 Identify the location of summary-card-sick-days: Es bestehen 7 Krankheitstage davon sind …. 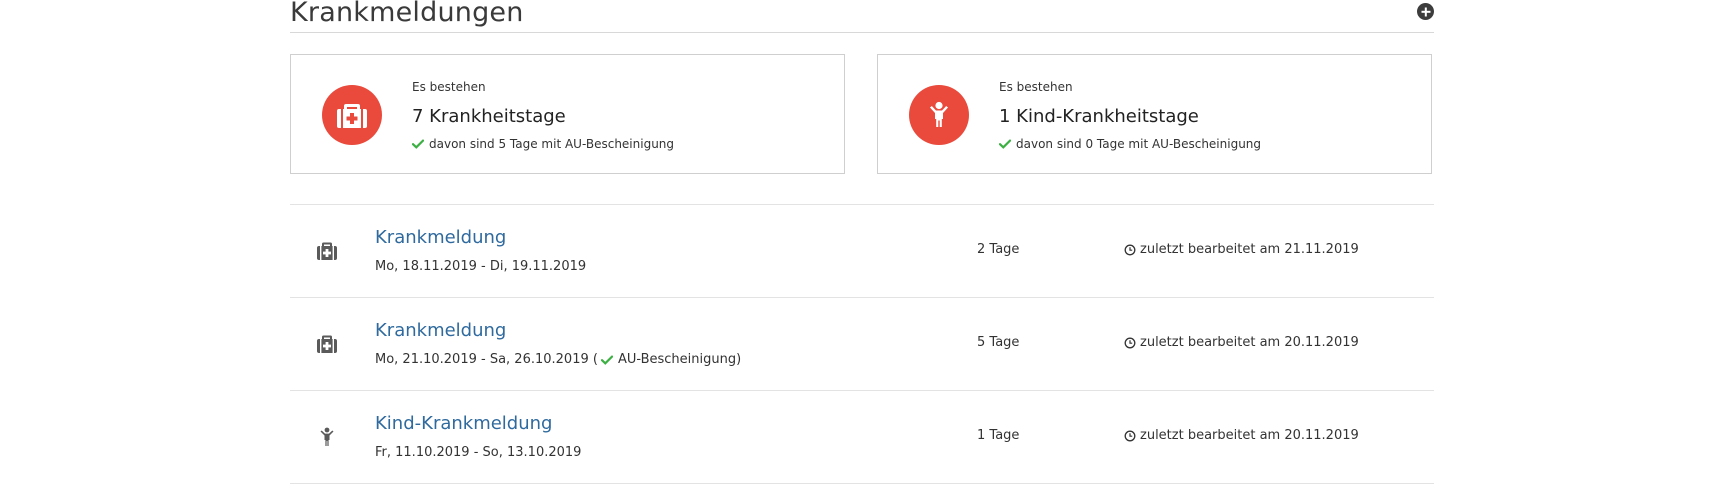
(567, 114).